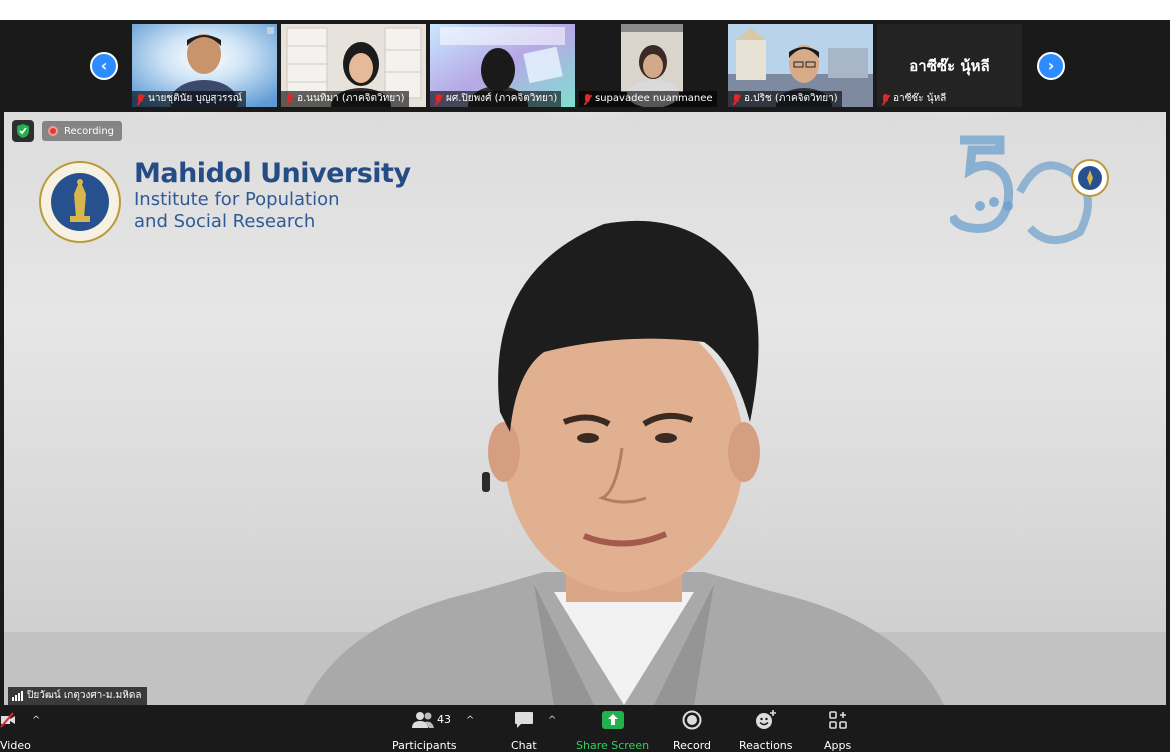  What do you see at coordinates (800, 65) in the screenshot?
I see `participant-tile: อ.ปริช (ภาคจิตวิทยา)` at bounding box center [800, 65].